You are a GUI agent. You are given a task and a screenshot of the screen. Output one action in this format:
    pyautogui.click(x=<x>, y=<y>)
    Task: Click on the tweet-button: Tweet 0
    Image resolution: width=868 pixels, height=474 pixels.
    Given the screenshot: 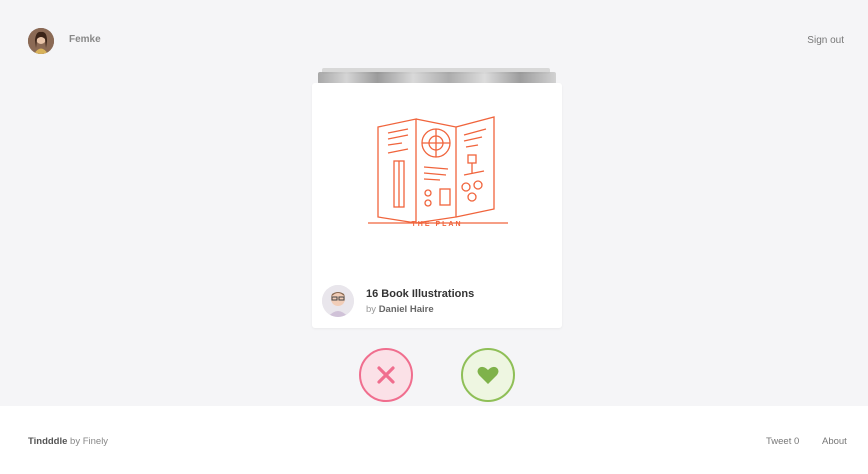 What is the action you would take?
    pyautogui.click(x=782, y=441)
    